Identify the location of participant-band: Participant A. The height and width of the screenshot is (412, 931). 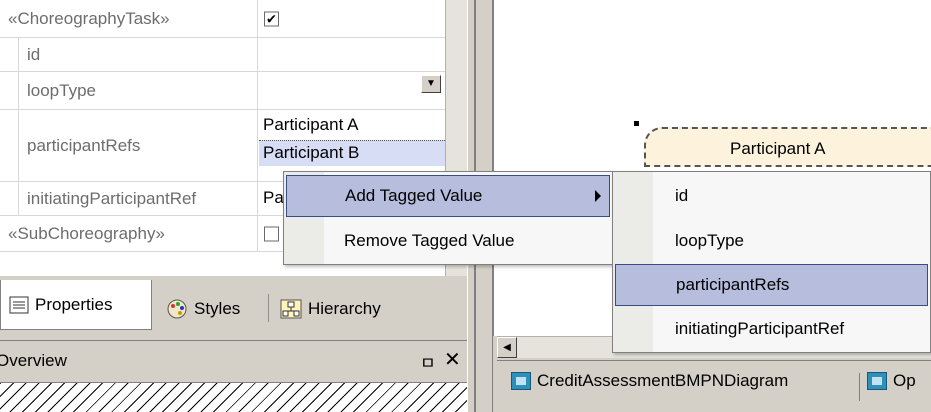
(787, 147).